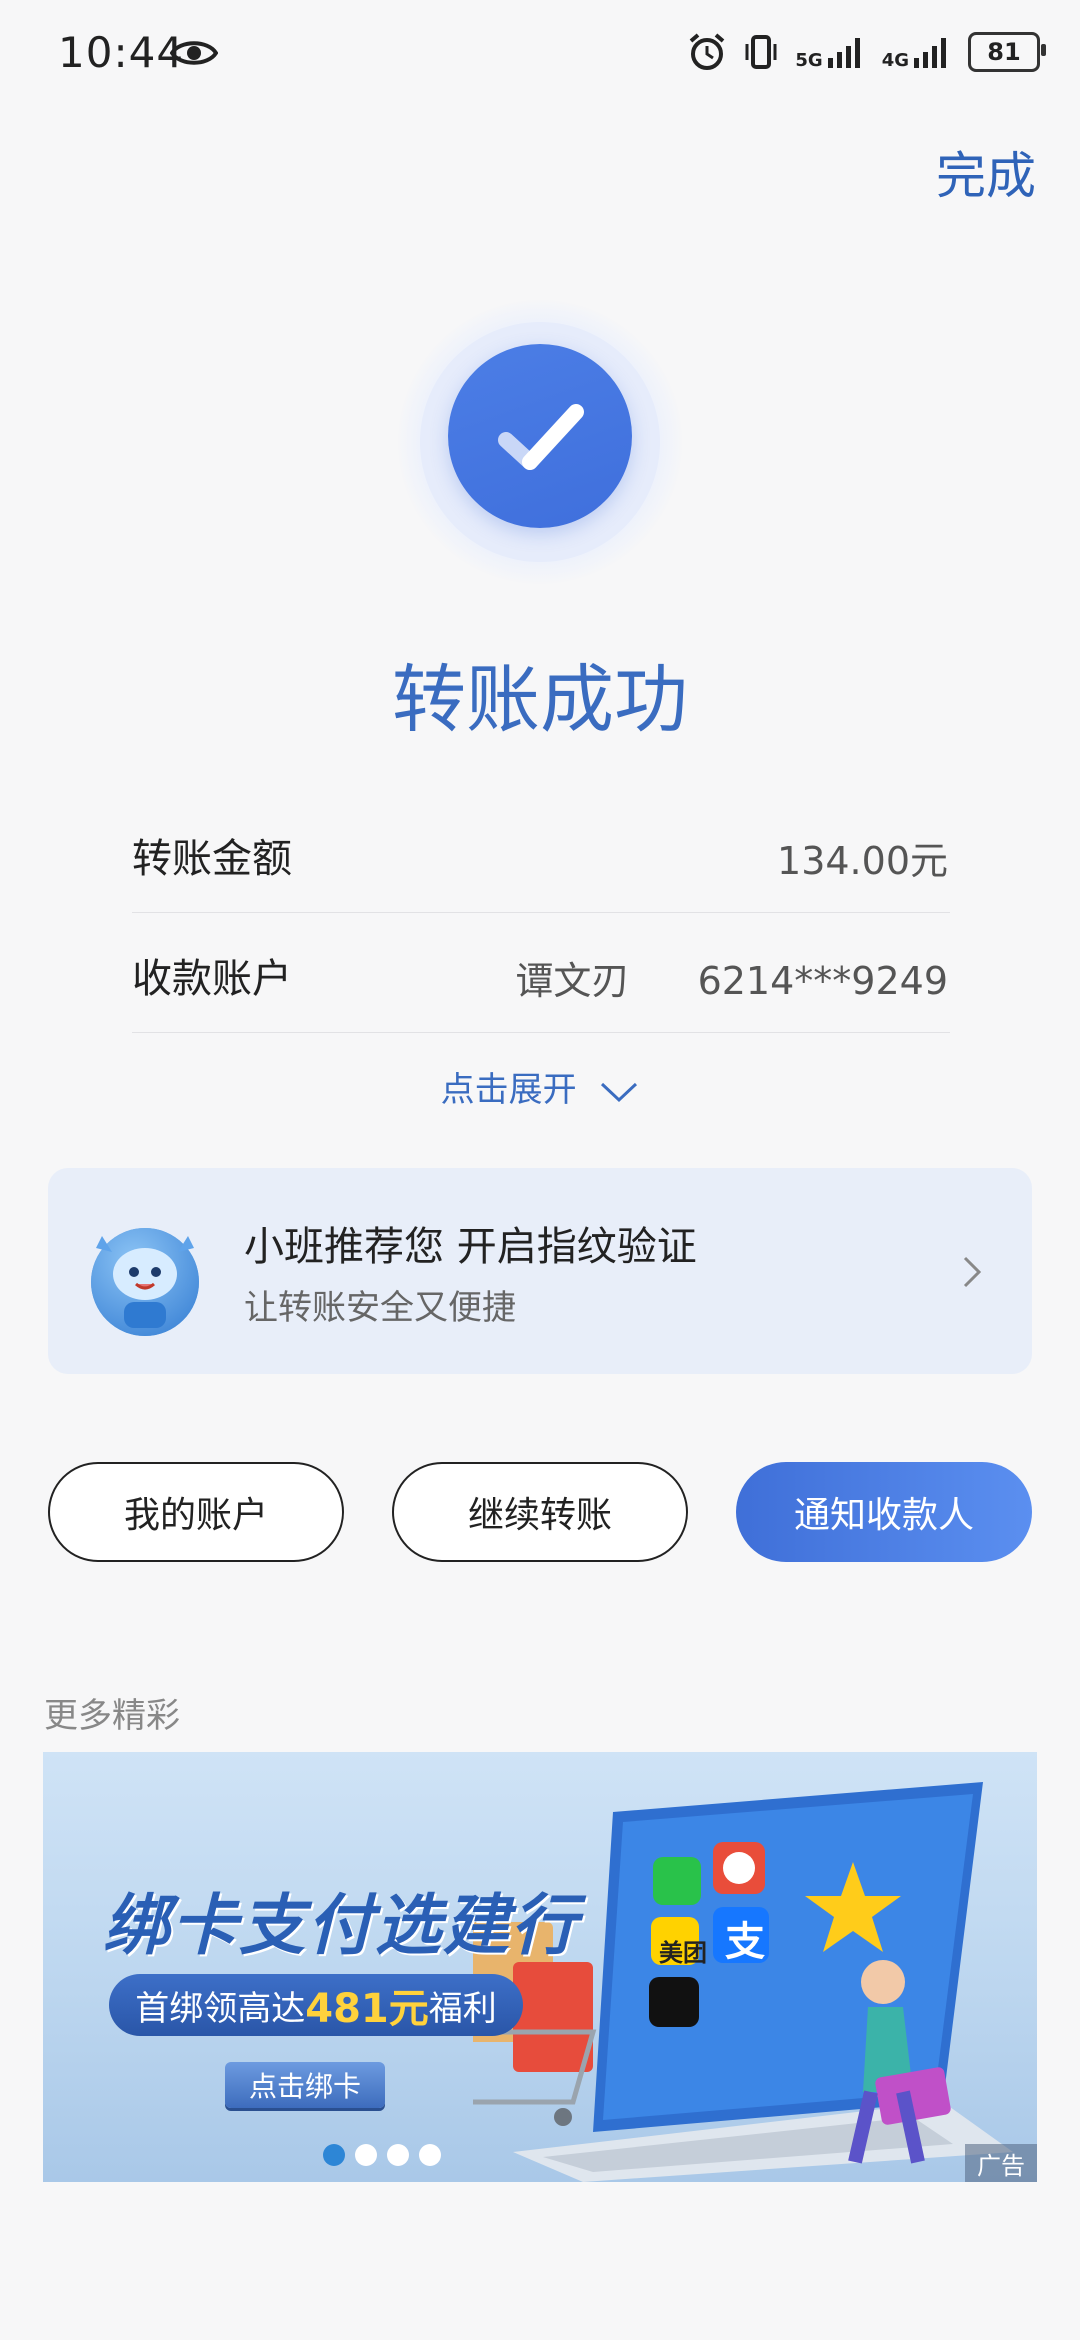  Describe the element at coordinates (470, 1247) in the screenshot. I see `promo-title: 小班推荐您 开启指纹验证` at that location.